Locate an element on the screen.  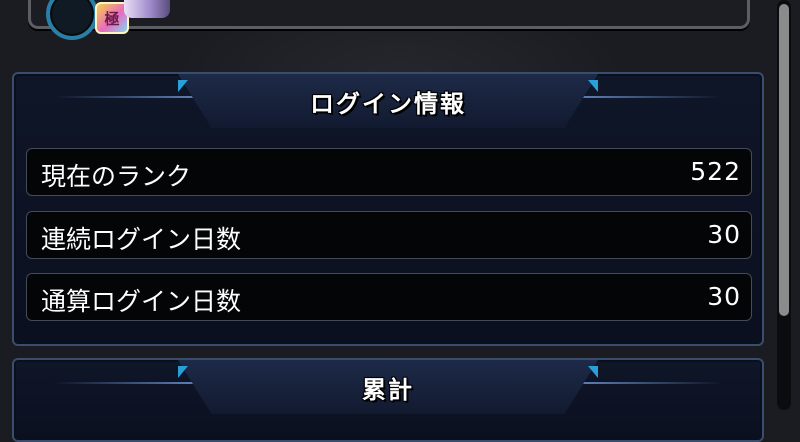
info-row-rank: 現在のランク 522 is located at coordinates (389, 172).